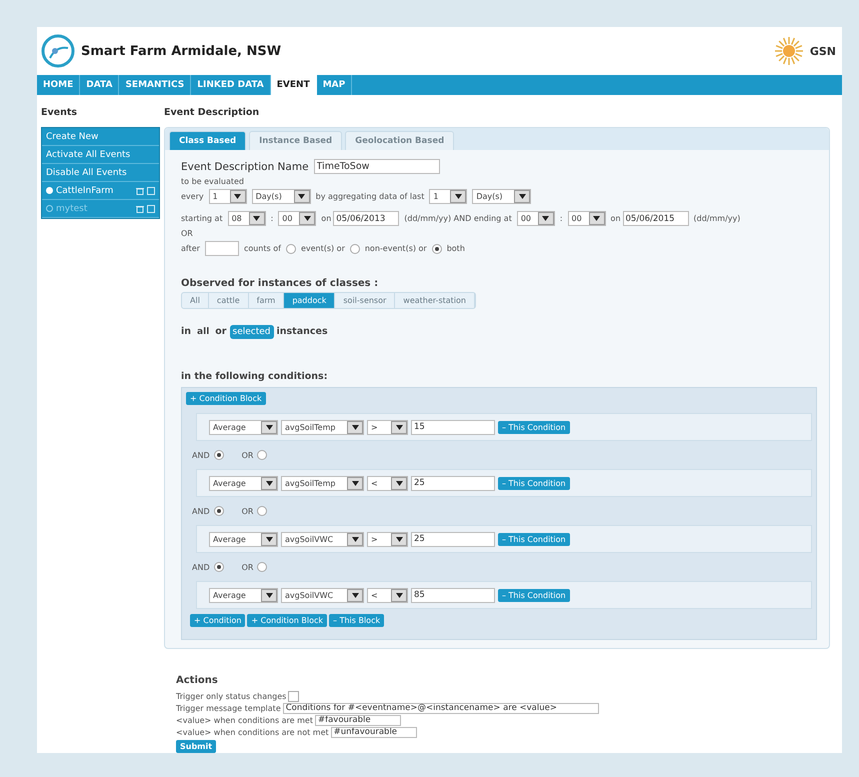 This screenshot has height=777, width=859. I want to click on input-field: TimeToSow, so click(377, 166).